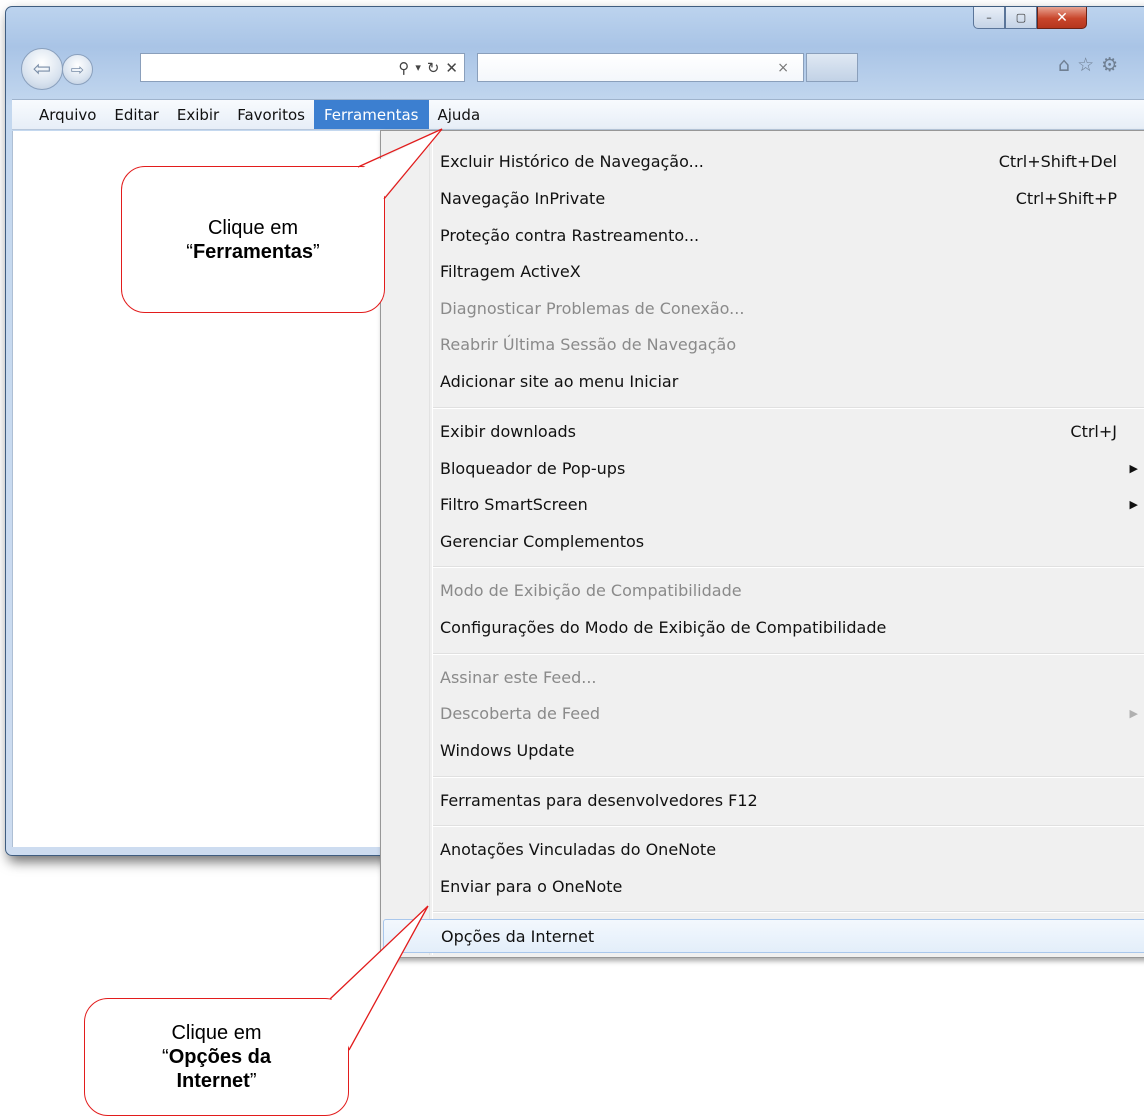  What do you see at coordinates (514, 504) in the screenshot?
I see `menu-item-label: Filtro SmartScreen` at bounding box center [514, 504].